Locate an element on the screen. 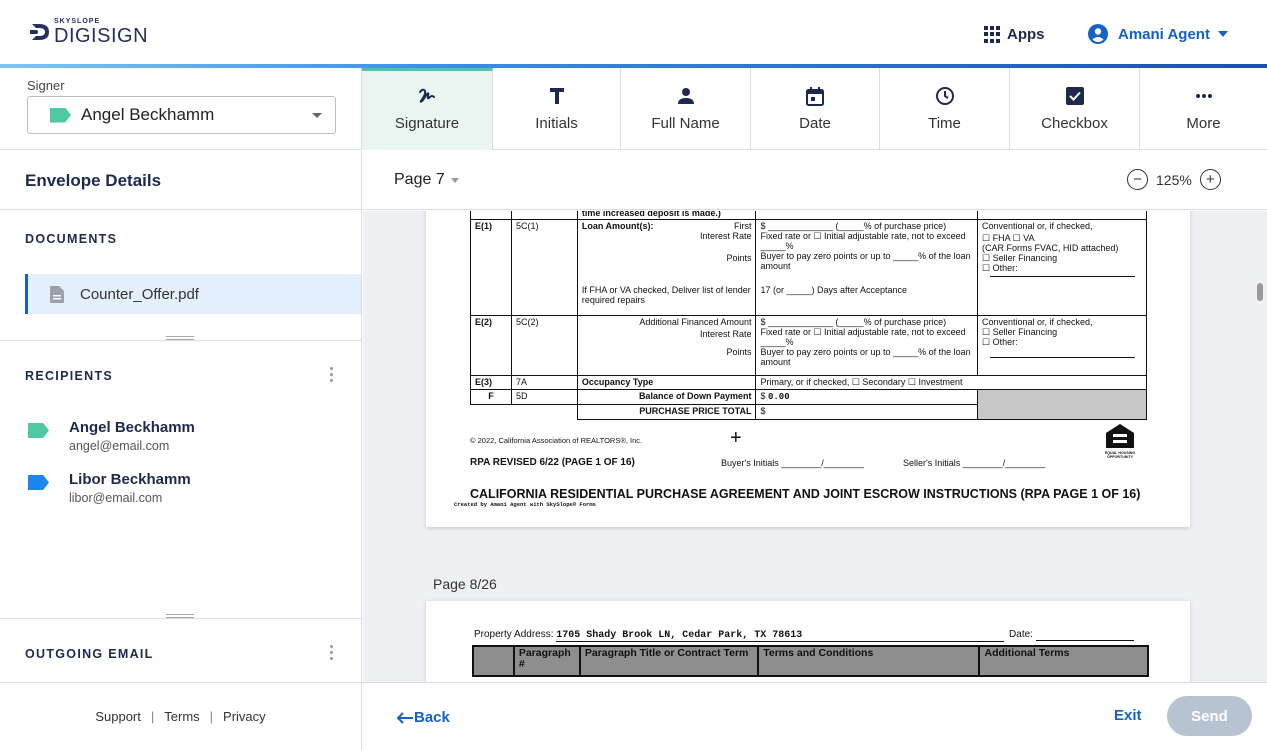 Image resolution: width=1267 pixels, height=750 pixels. tool-label: Initials is located at coordinates (556, 123).